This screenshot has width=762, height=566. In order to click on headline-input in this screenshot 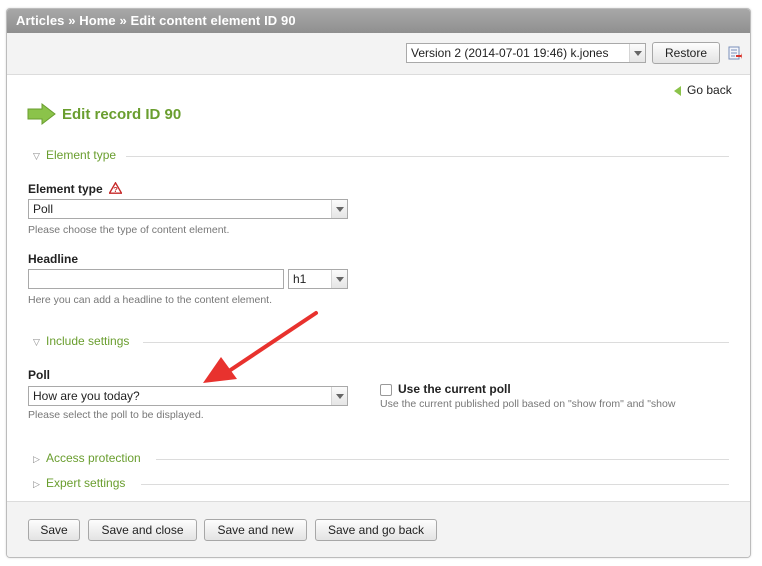, I will do `click(156, 279)`.